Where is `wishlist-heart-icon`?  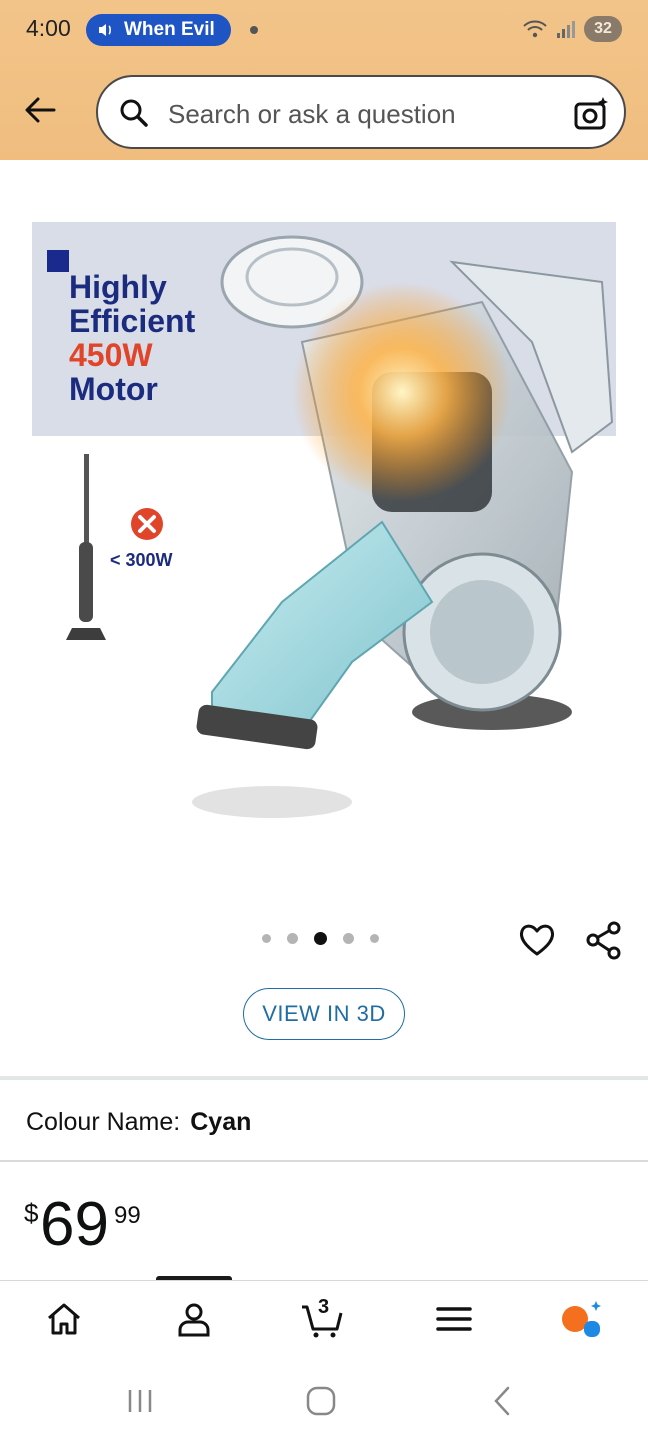
wishlist-heart-icon is located at coordinates (537, 940).